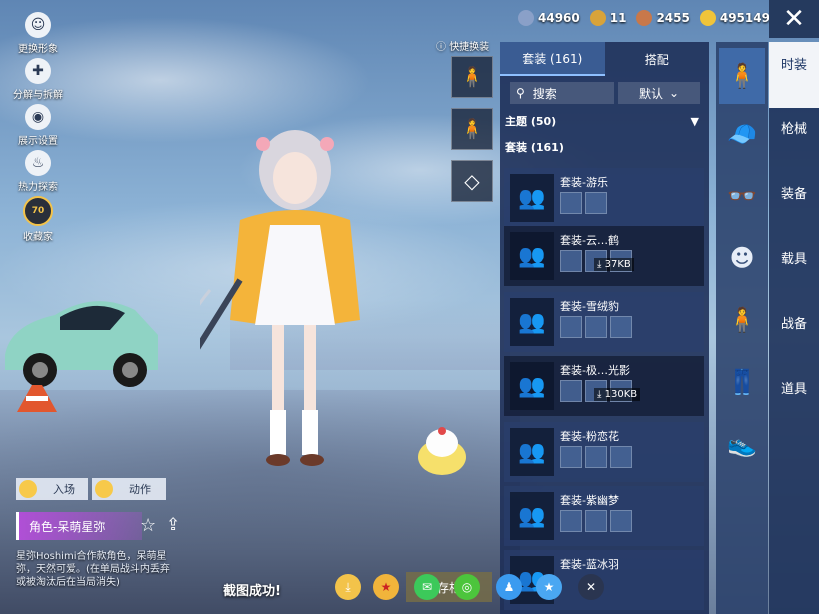  What do you see at coordinates (64, 489) in the screenshot?
I see `entry-label: 入场` at bounding box center [64, 489].